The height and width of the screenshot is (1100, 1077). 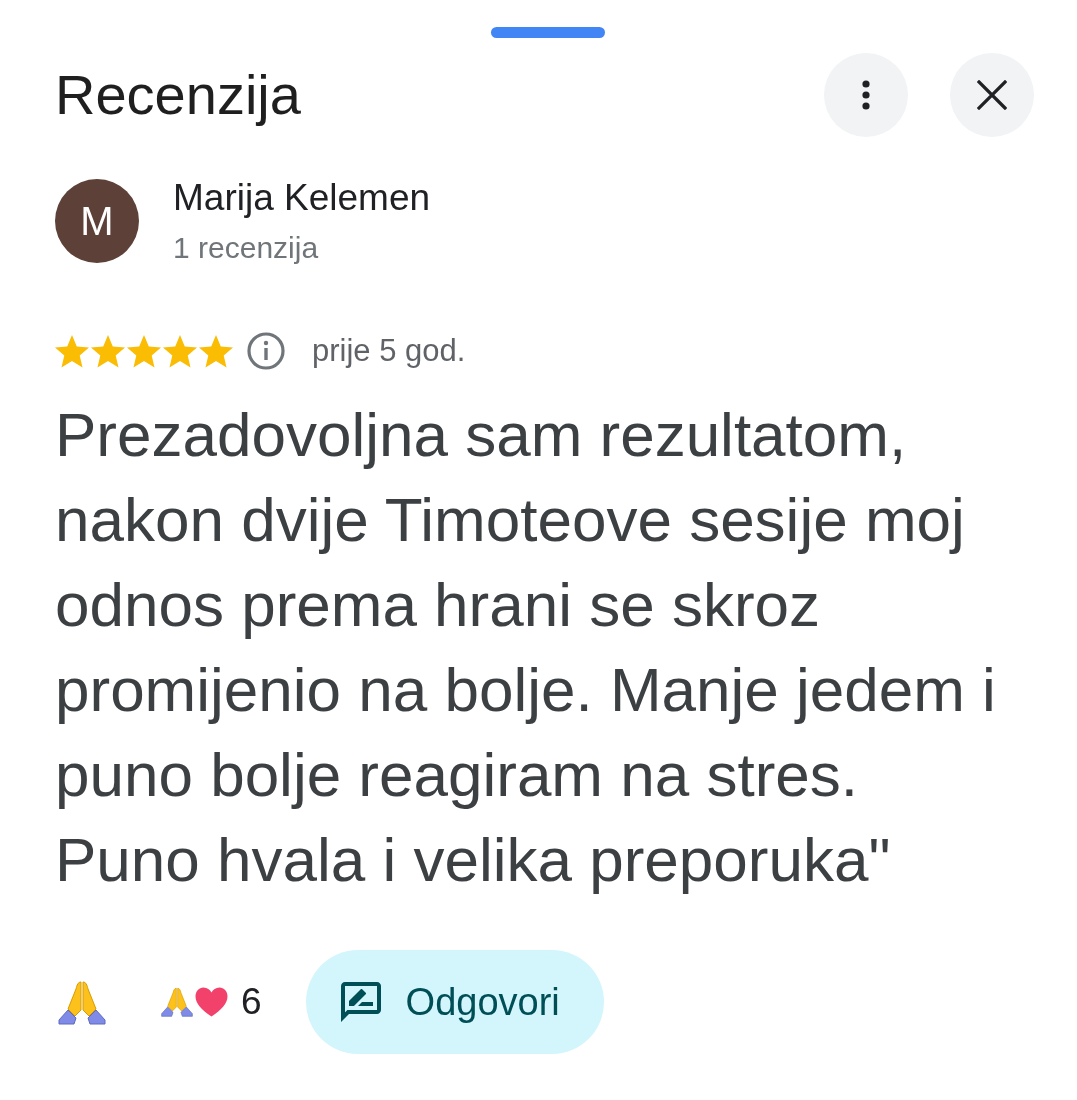 I want to click on reply-button: Odgovori, so click(x=454, y=1002).